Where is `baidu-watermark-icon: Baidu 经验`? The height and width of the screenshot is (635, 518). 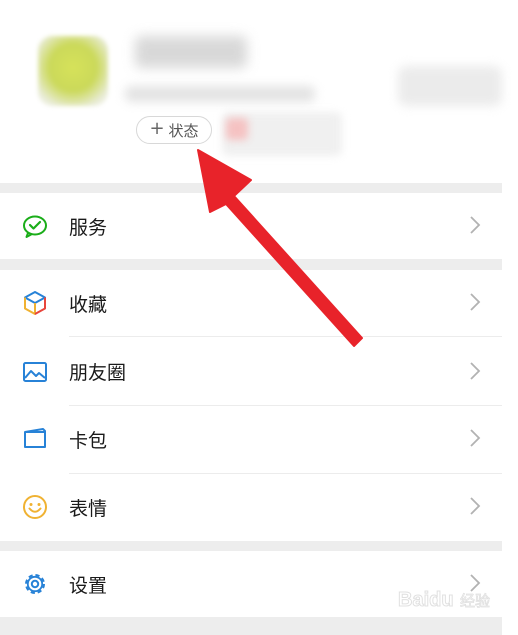
baidu-watermark-icon: Baidu 经验 is located at coordinates (444, 600).